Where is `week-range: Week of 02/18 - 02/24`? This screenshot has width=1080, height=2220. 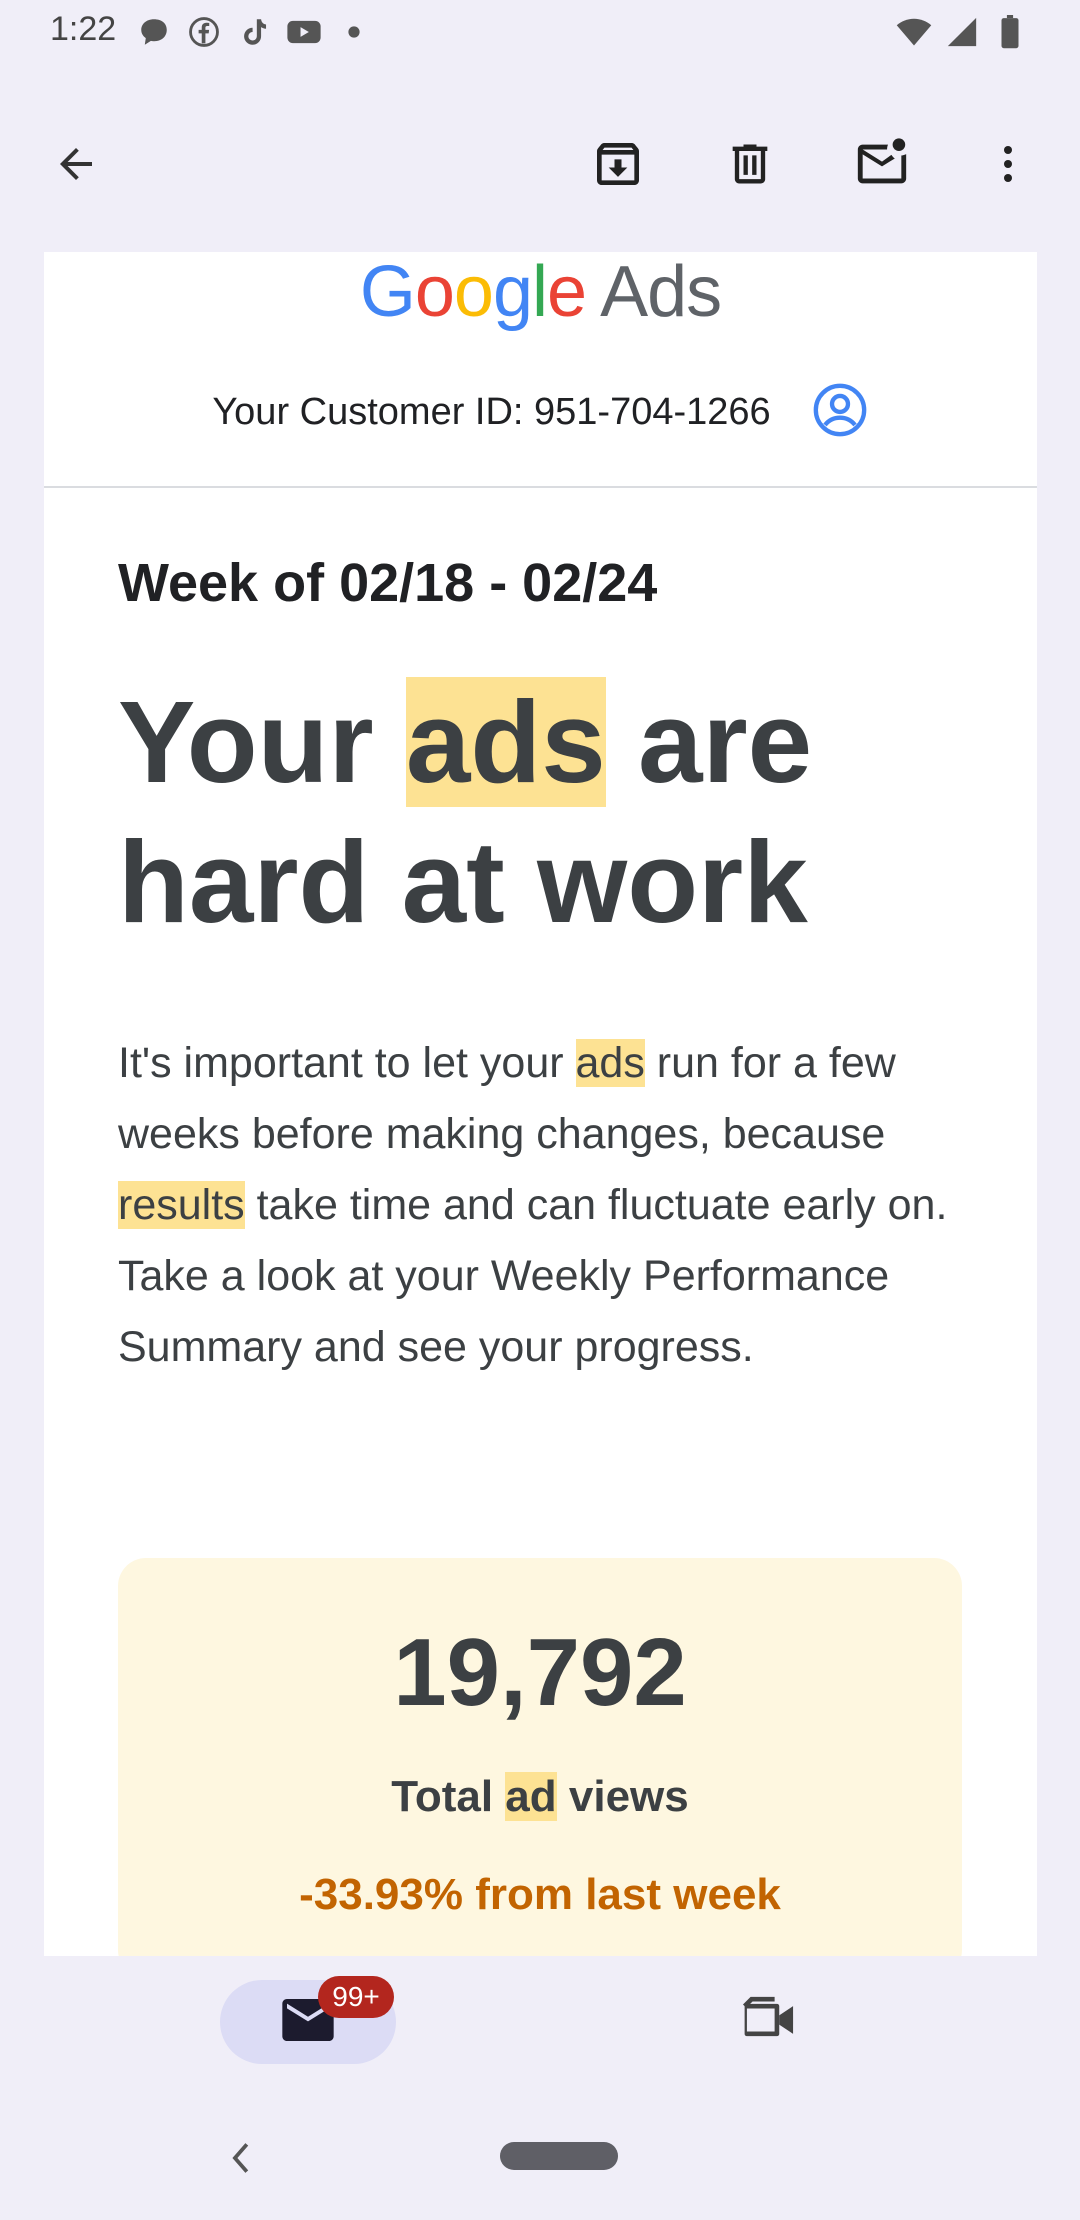
week-range: Week of 02/18 - 02/24 is located at coordinates (388, 583).